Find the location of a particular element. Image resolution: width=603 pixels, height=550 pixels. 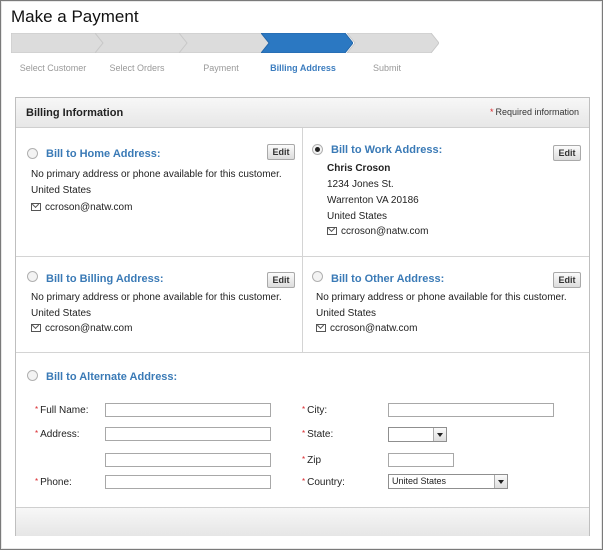

billing-address-radio is located at coordinates (32, 276).